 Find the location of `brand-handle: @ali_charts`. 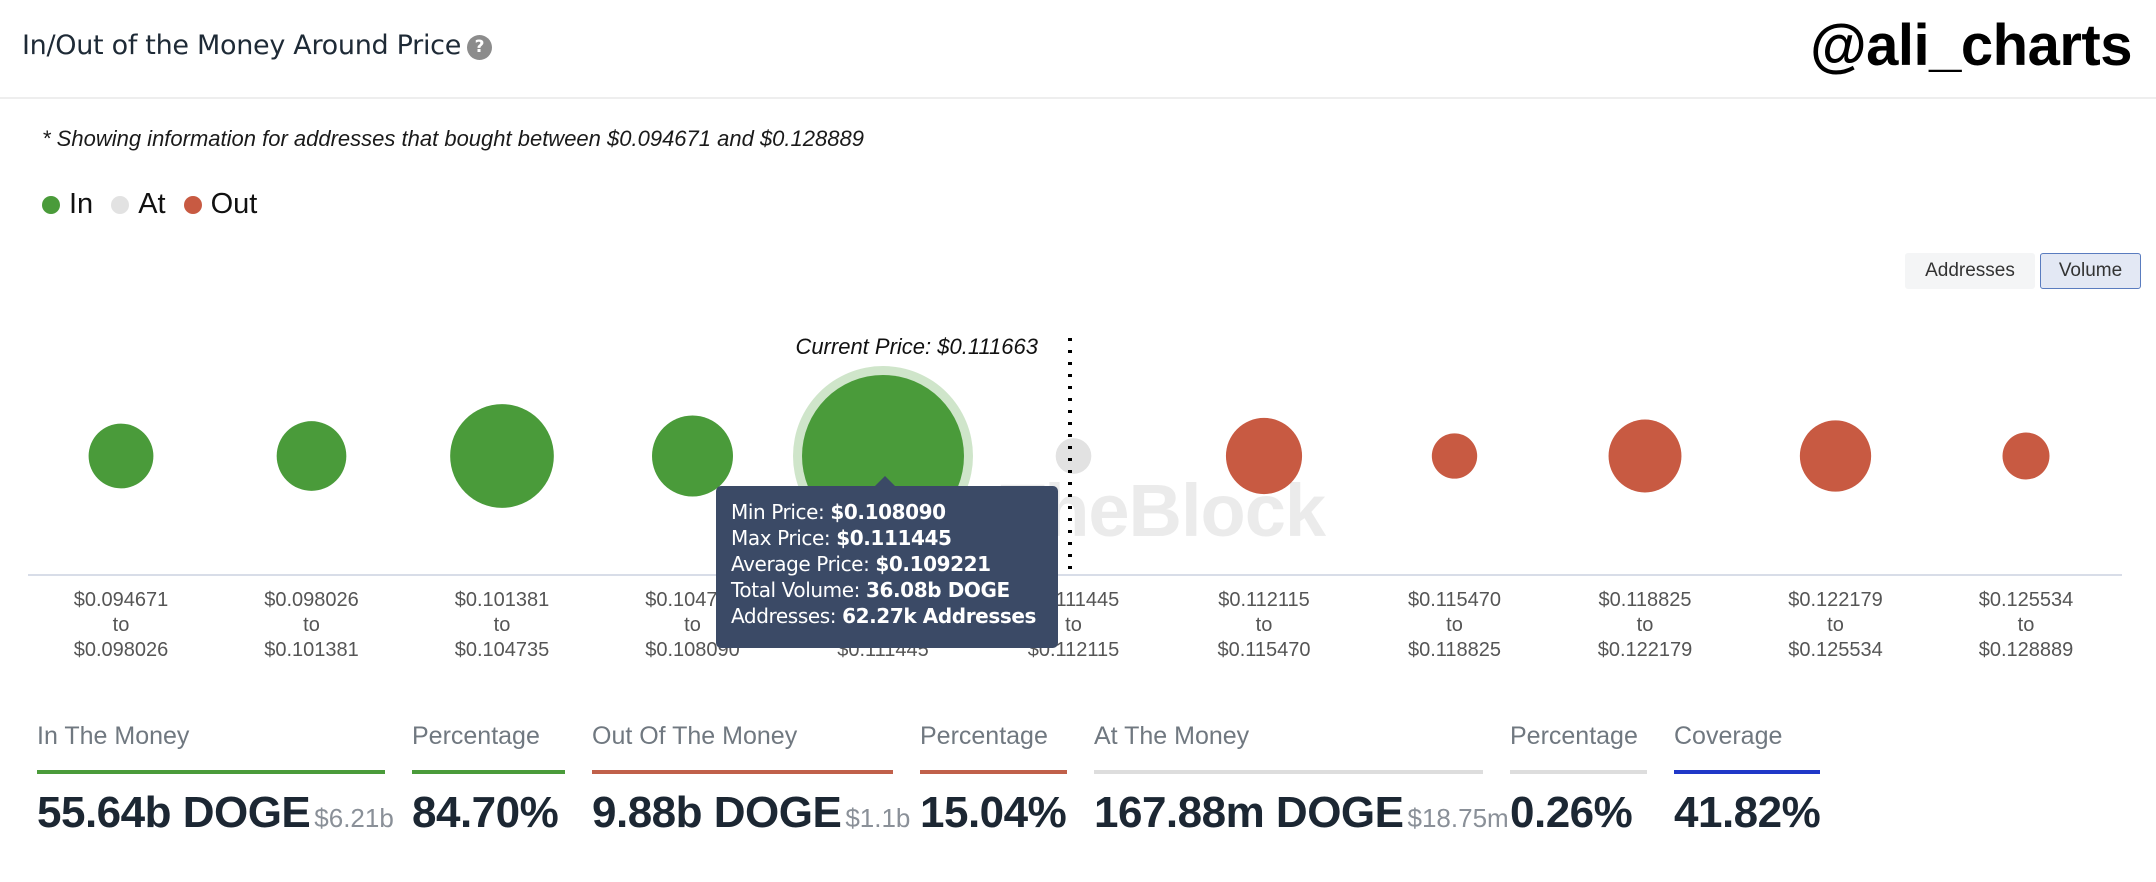

brand-handle: @ali_charts is located at coordinates (1971, 45).